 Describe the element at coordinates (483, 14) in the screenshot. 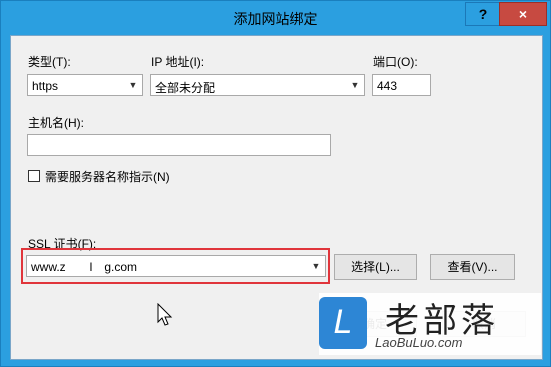

I see `help-button: ?` at that location.